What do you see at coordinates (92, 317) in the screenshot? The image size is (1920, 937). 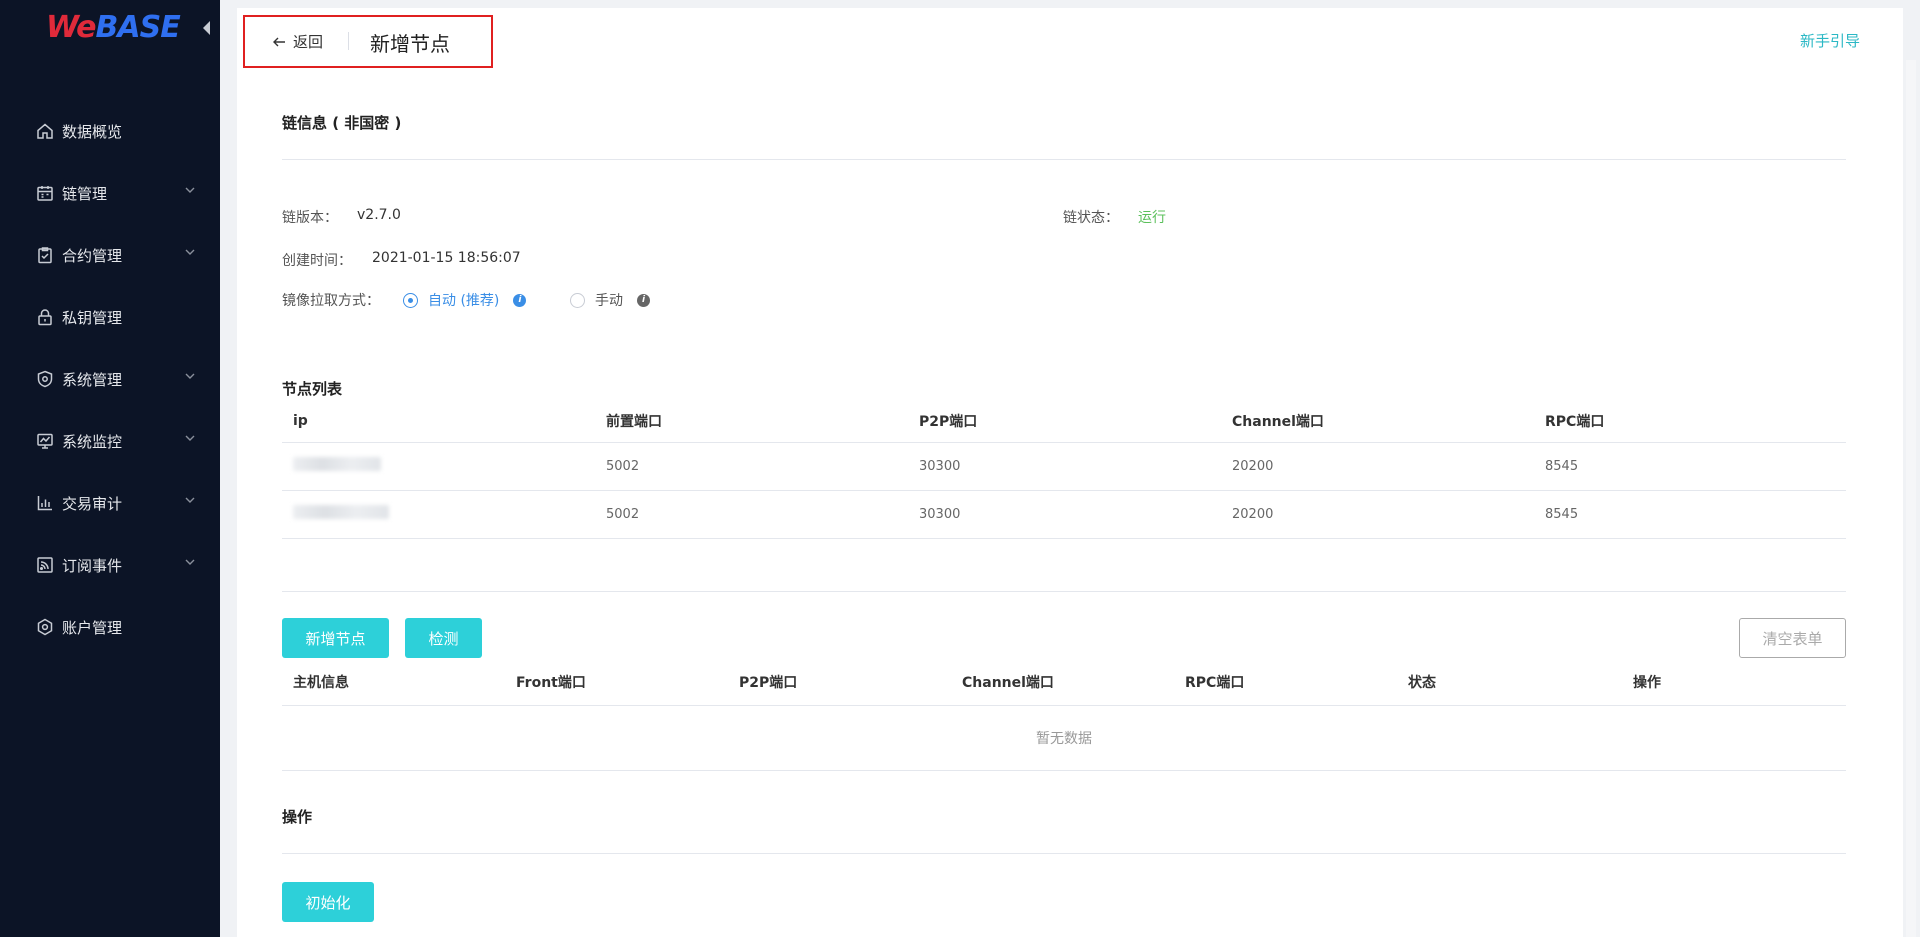 I see `sidebar-item-label: 私钥管理` at bounding box center [92, 317].